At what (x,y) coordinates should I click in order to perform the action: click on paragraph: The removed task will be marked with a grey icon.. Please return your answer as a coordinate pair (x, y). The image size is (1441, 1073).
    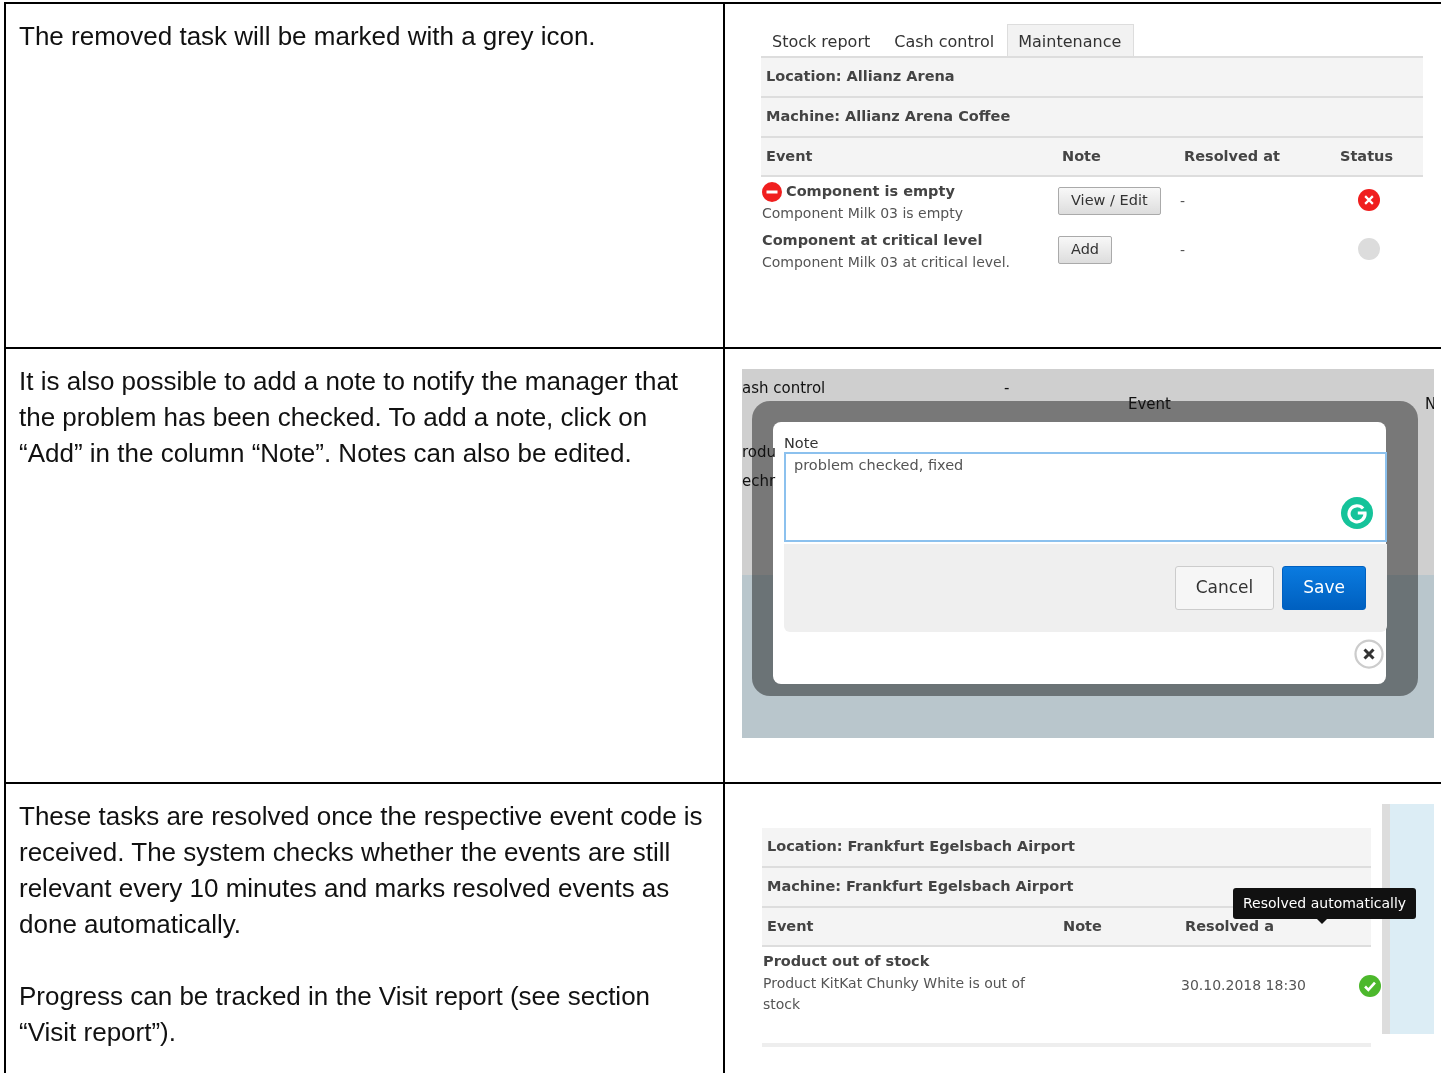
    Looking at the image, I should click on (308, 36).